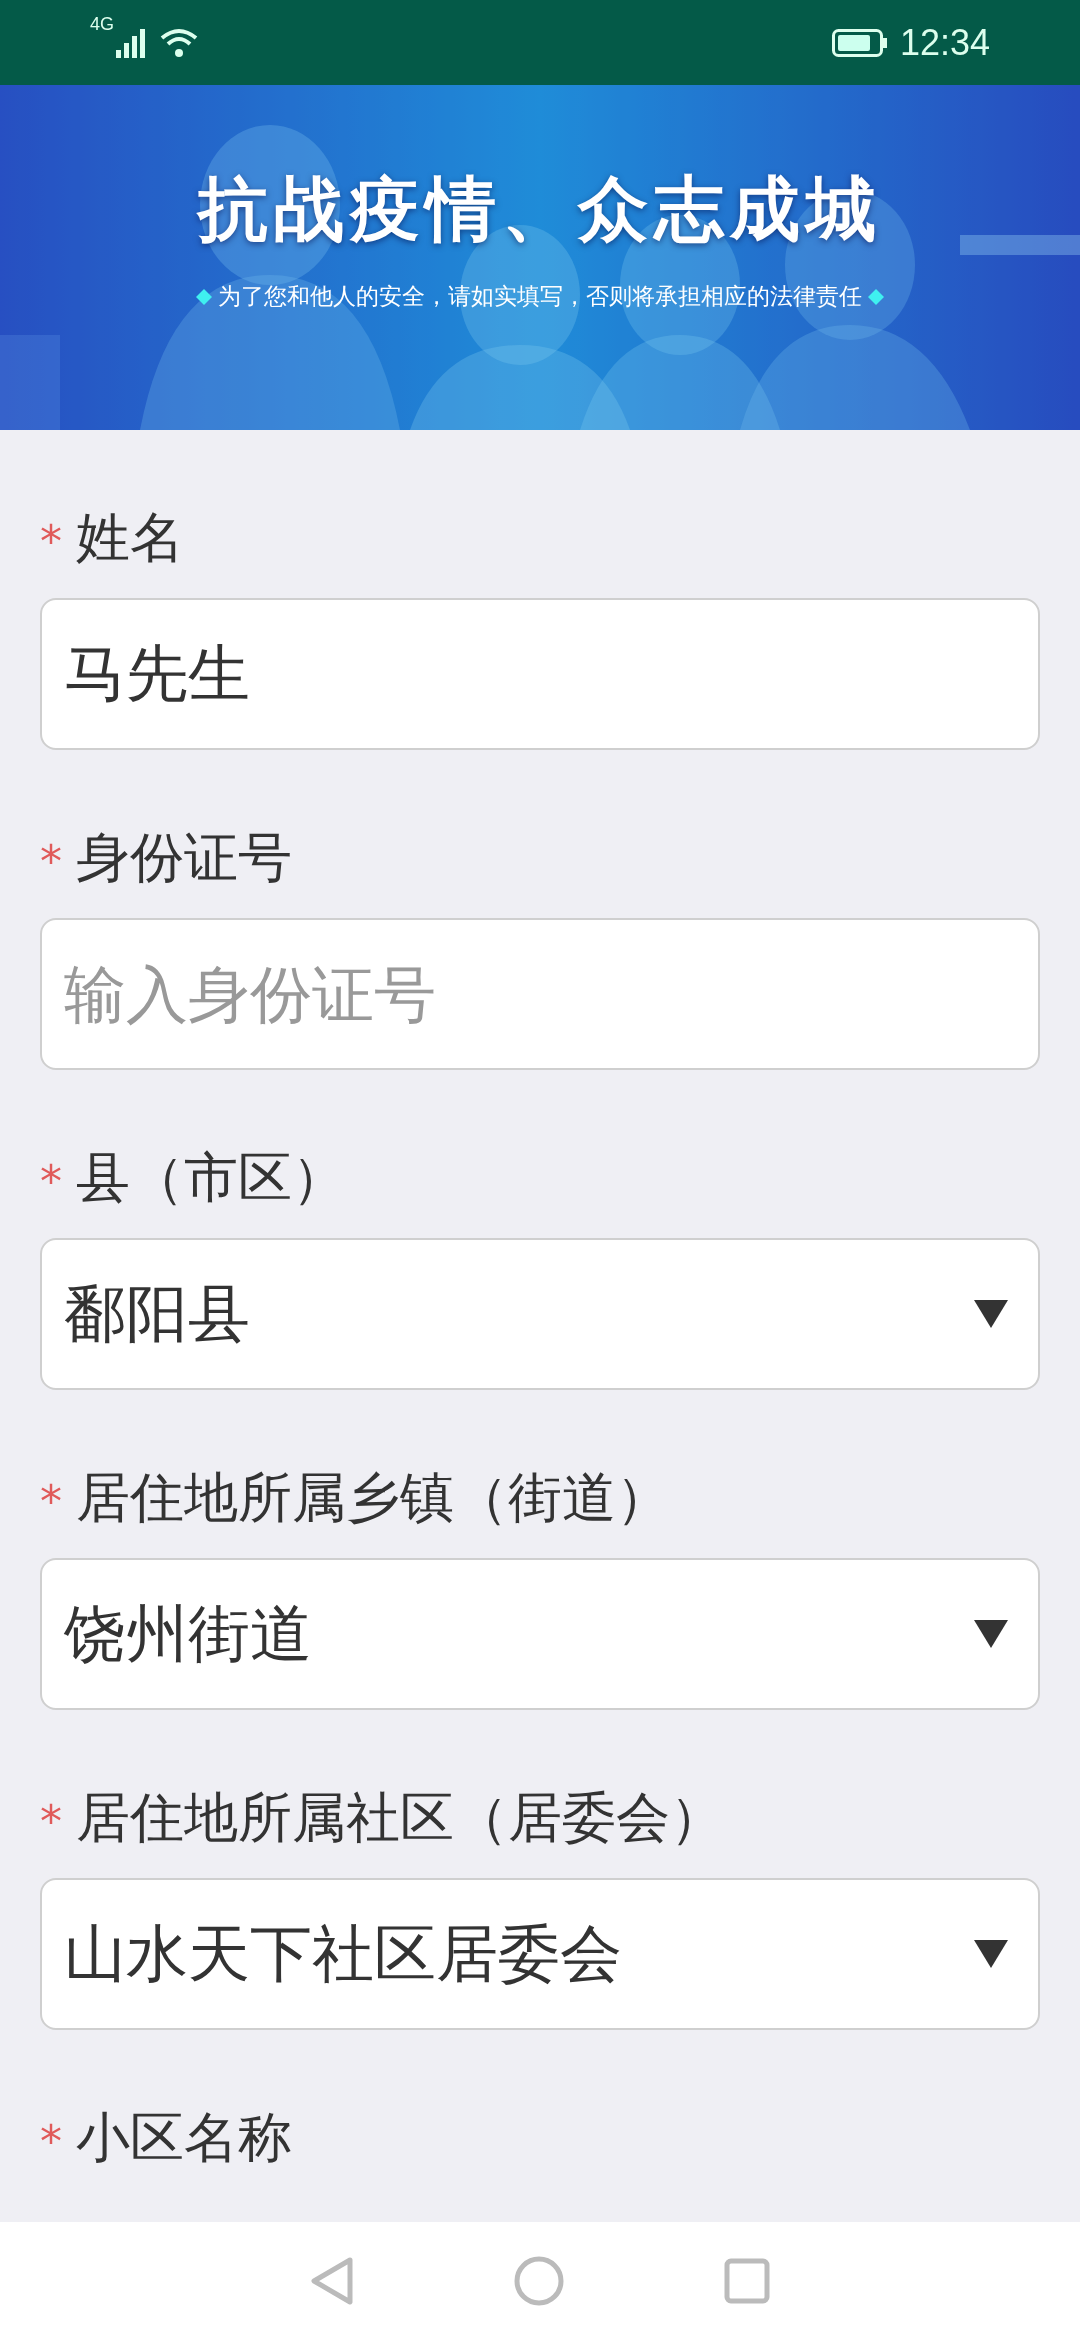 Image resolution: width=1080 pixels, height=2340 pixels. What do you see at coordinates (859, 42) in the screenshot?
I see `battery-icon` at bounding box center [859, 42].